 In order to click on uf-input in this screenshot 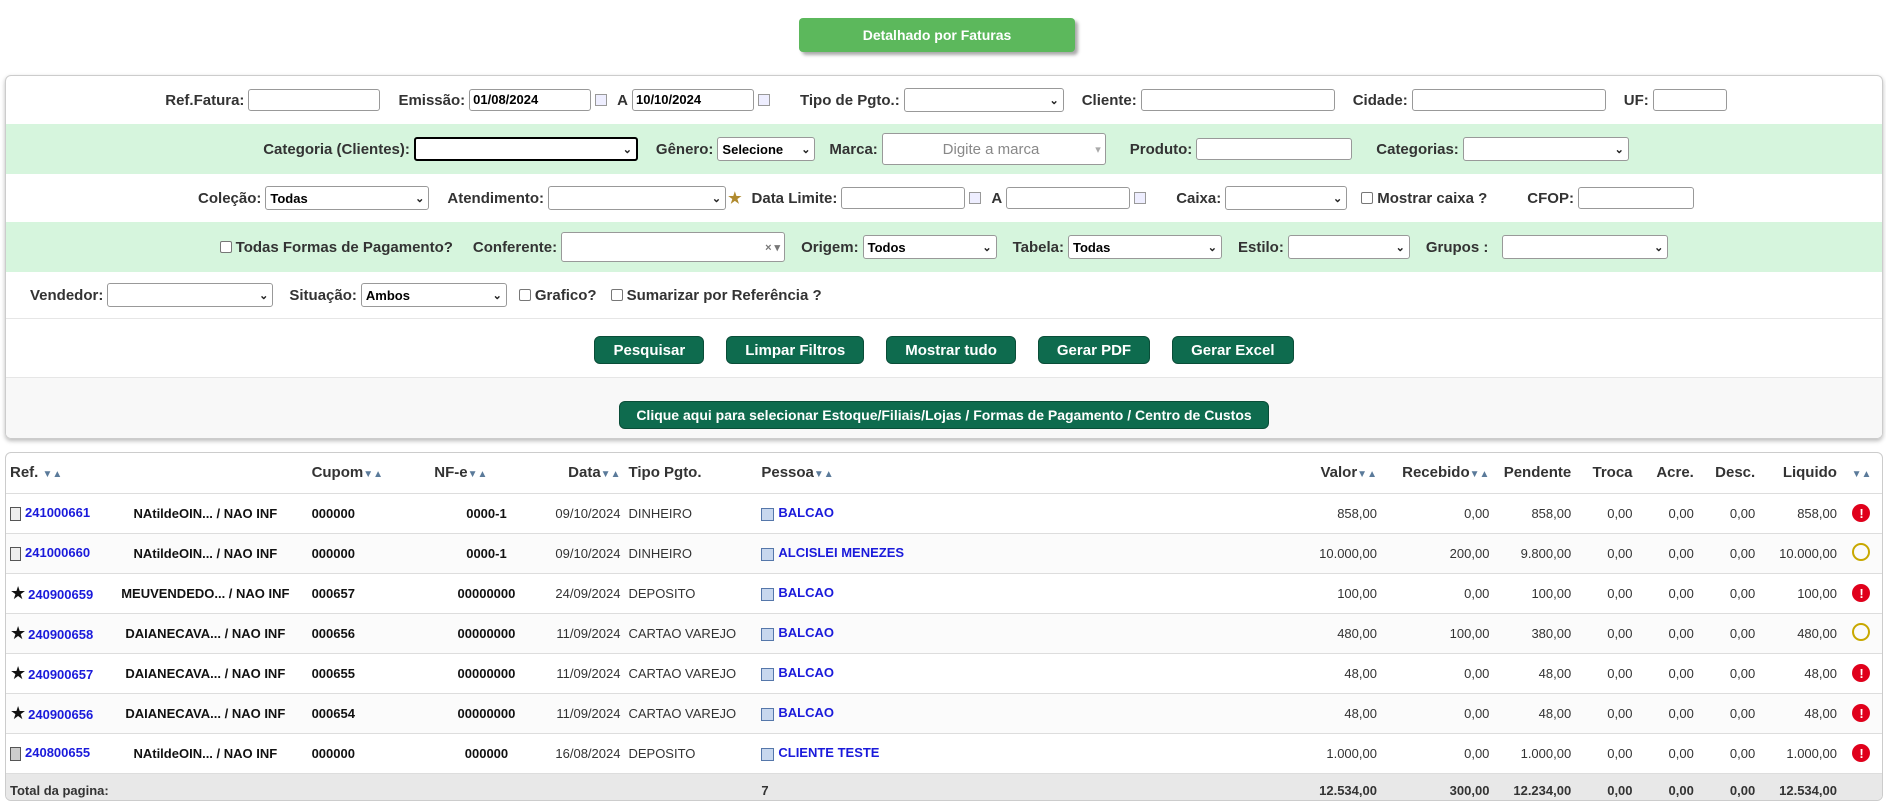, I will do `click(1689, 100)`.